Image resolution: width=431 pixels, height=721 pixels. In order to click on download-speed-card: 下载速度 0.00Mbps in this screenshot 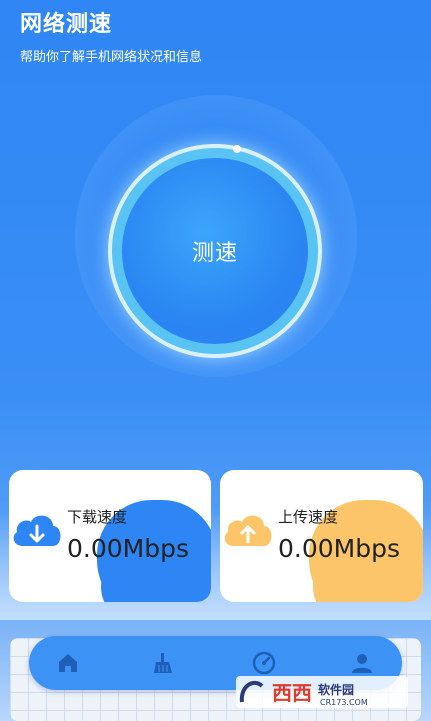, I will do `click(110, 536)`.